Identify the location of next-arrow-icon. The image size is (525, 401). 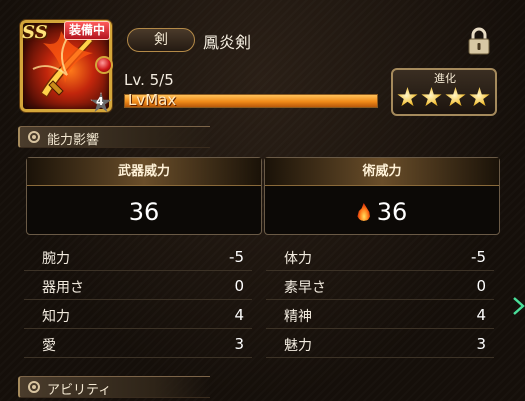
(518, 306).